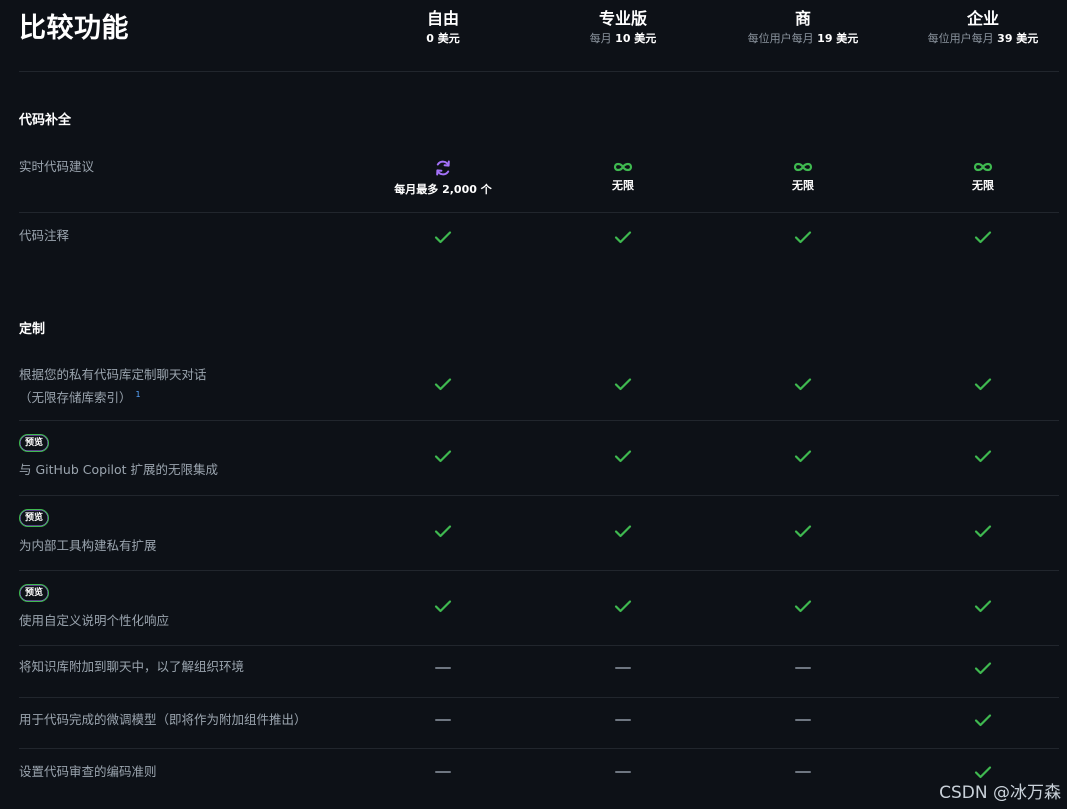  I want to click on row-label-line2: （无限存储库索引） 1, so click(80, 398).